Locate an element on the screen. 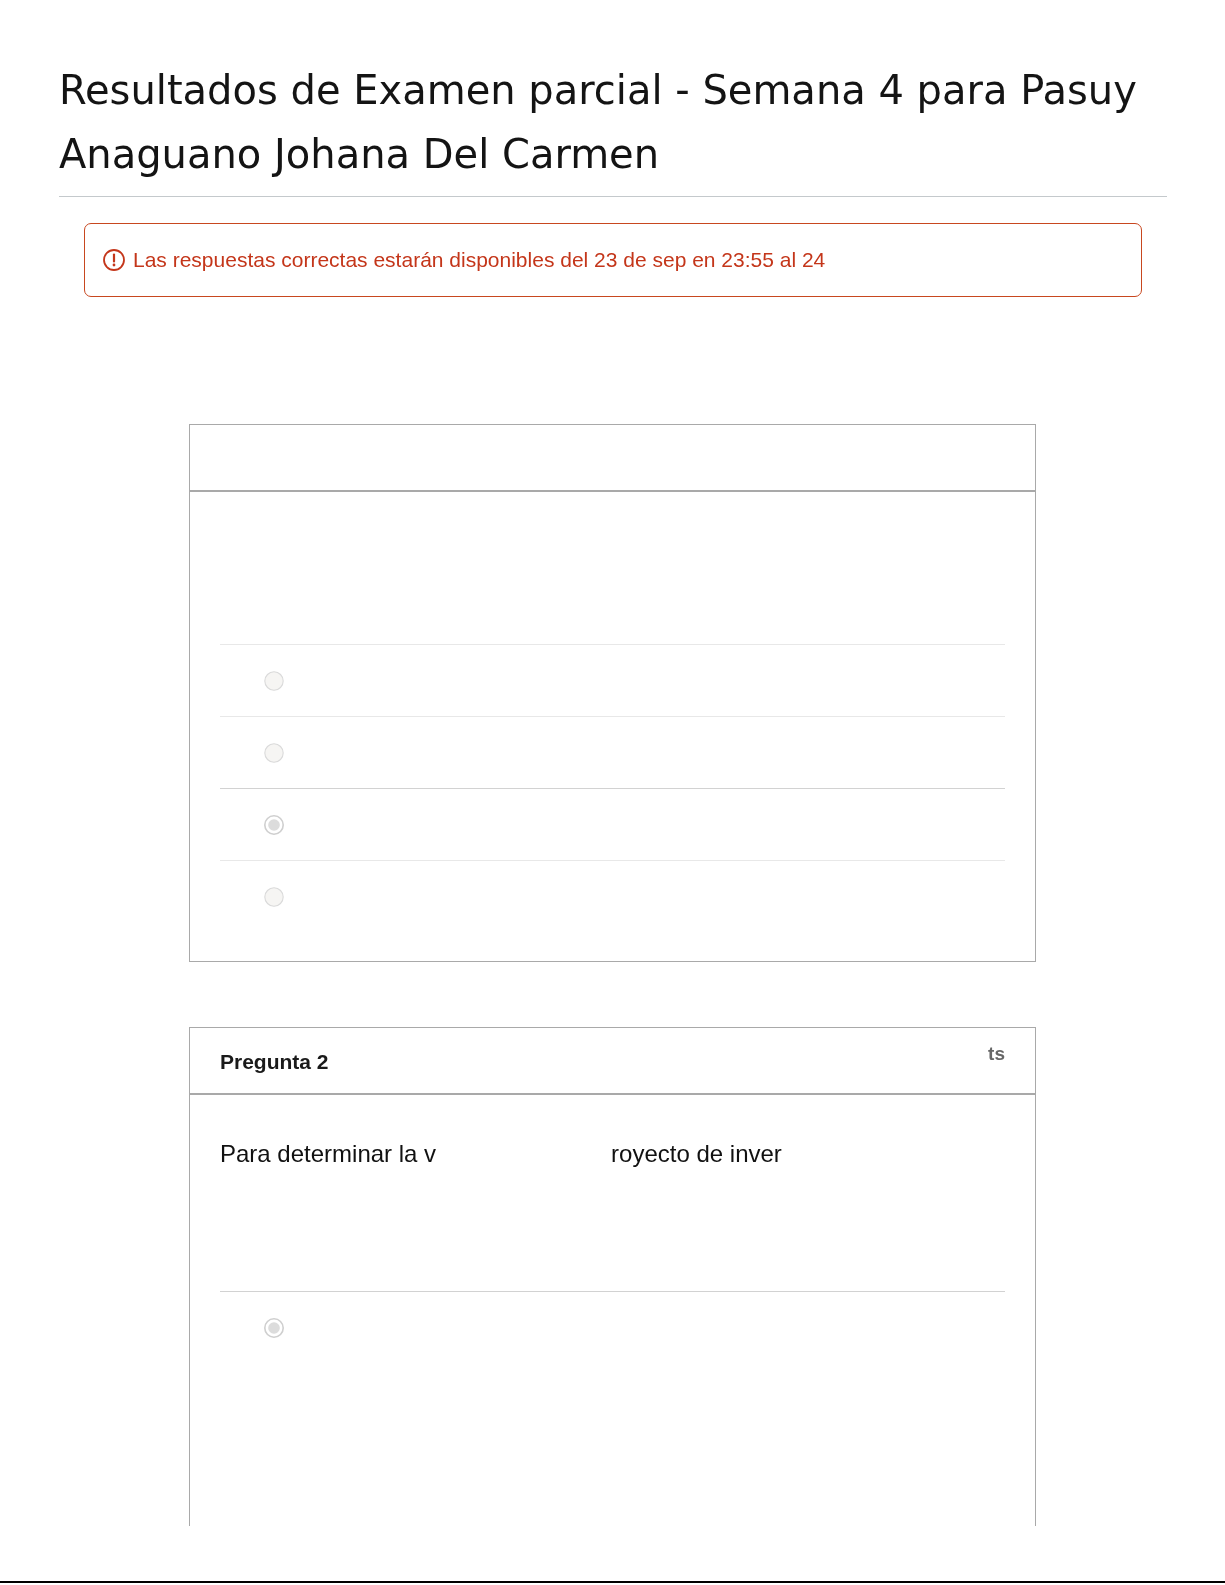 The image size is (1225, 1585). question-text: Para determinar la v is located at coordinates (328, 1154).